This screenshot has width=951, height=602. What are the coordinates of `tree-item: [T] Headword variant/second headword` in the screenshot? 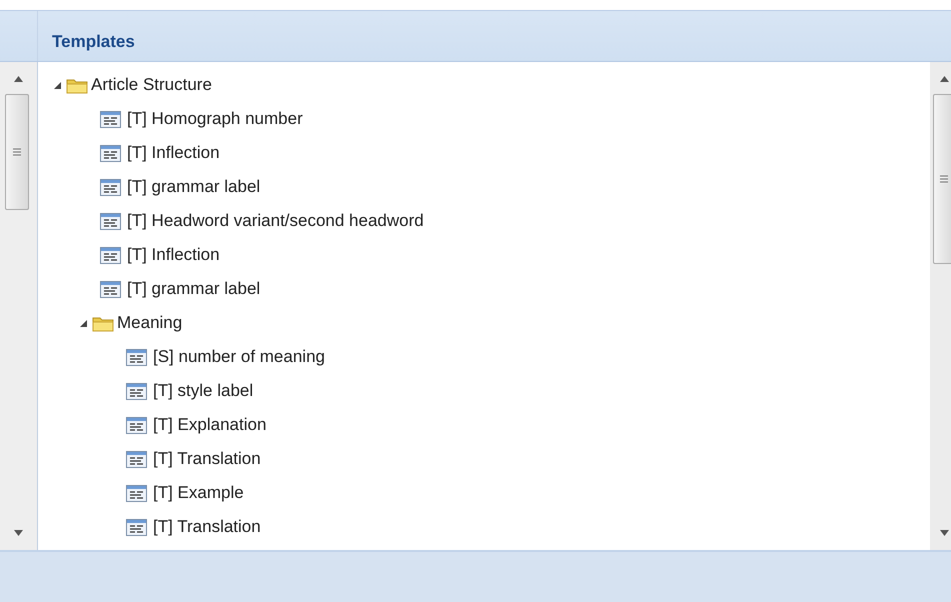 It's located at (275, 221).